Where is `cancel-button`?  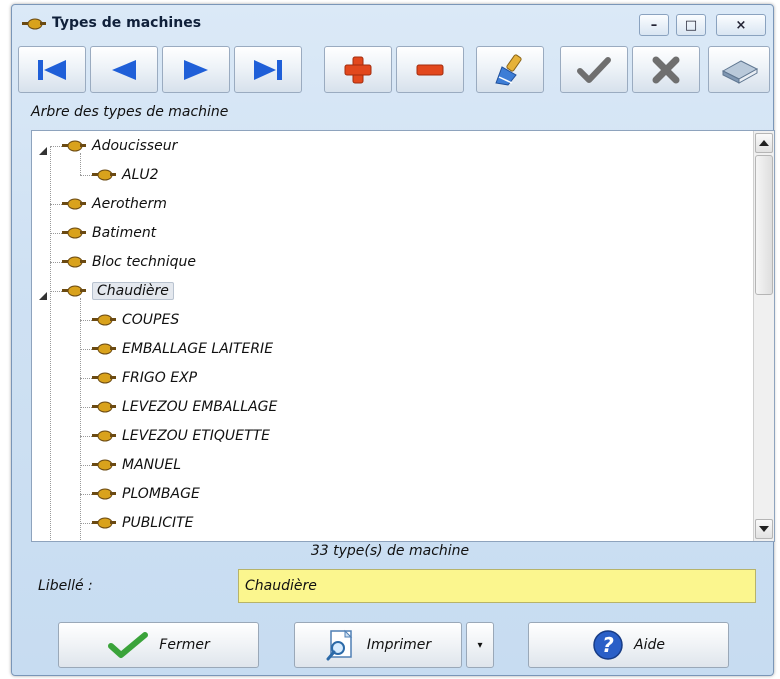 cancel-button is located at coordinates (666, 69).